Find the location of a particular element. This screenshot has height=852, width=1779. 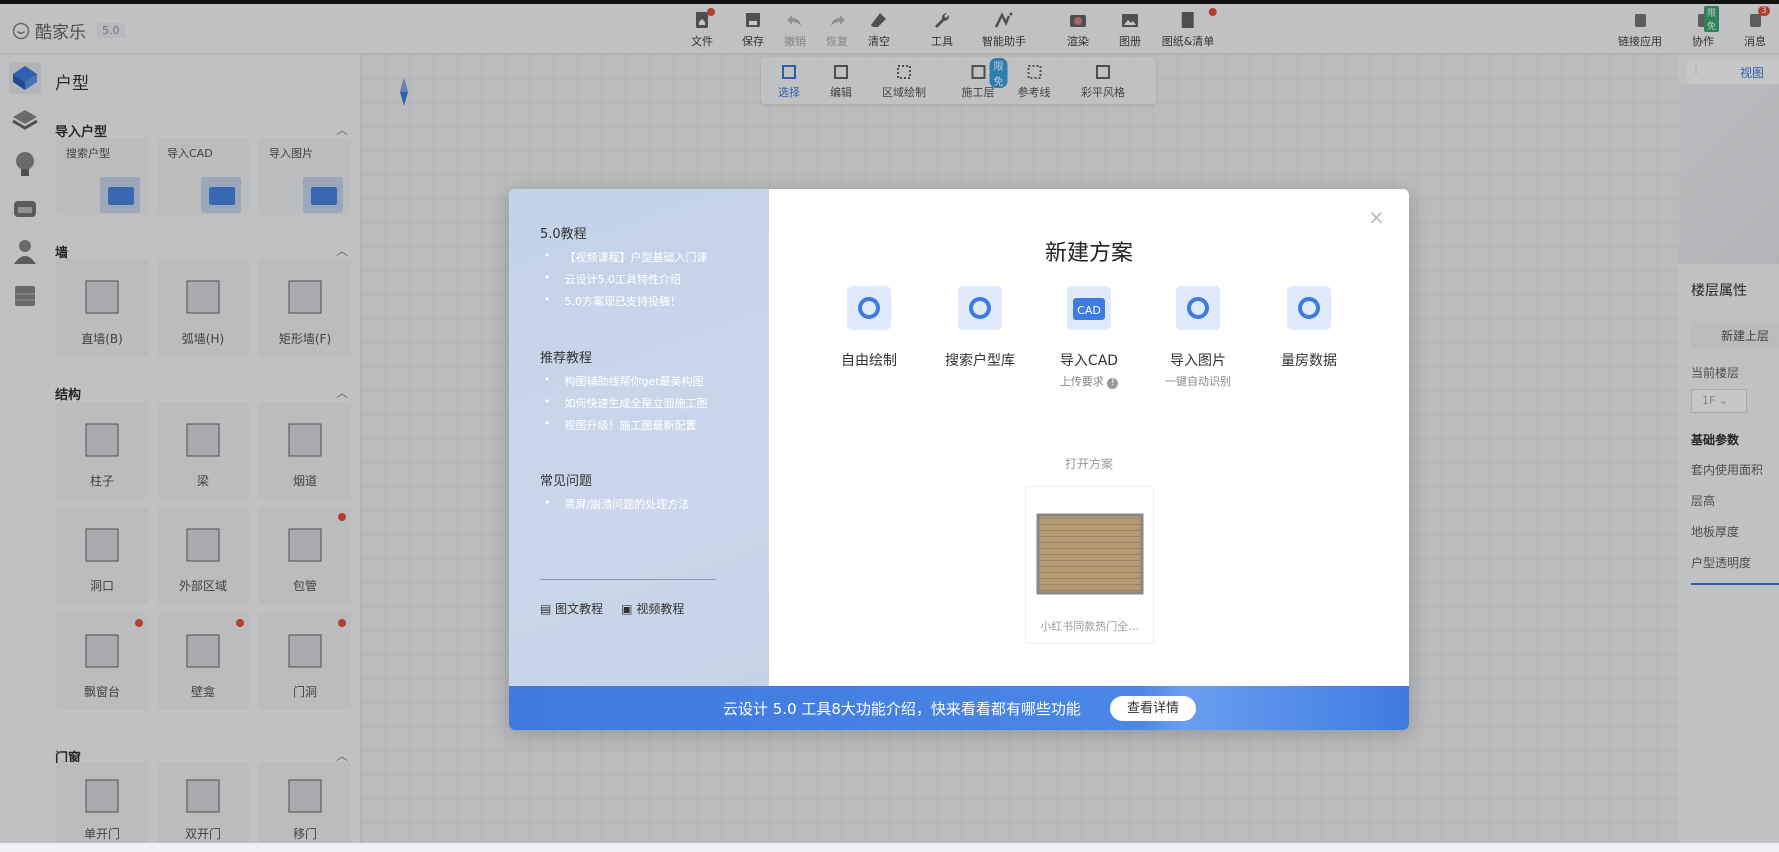

tutorial-link: 云设计5.0工具特性介绍 is located at coordinates (613, 279).